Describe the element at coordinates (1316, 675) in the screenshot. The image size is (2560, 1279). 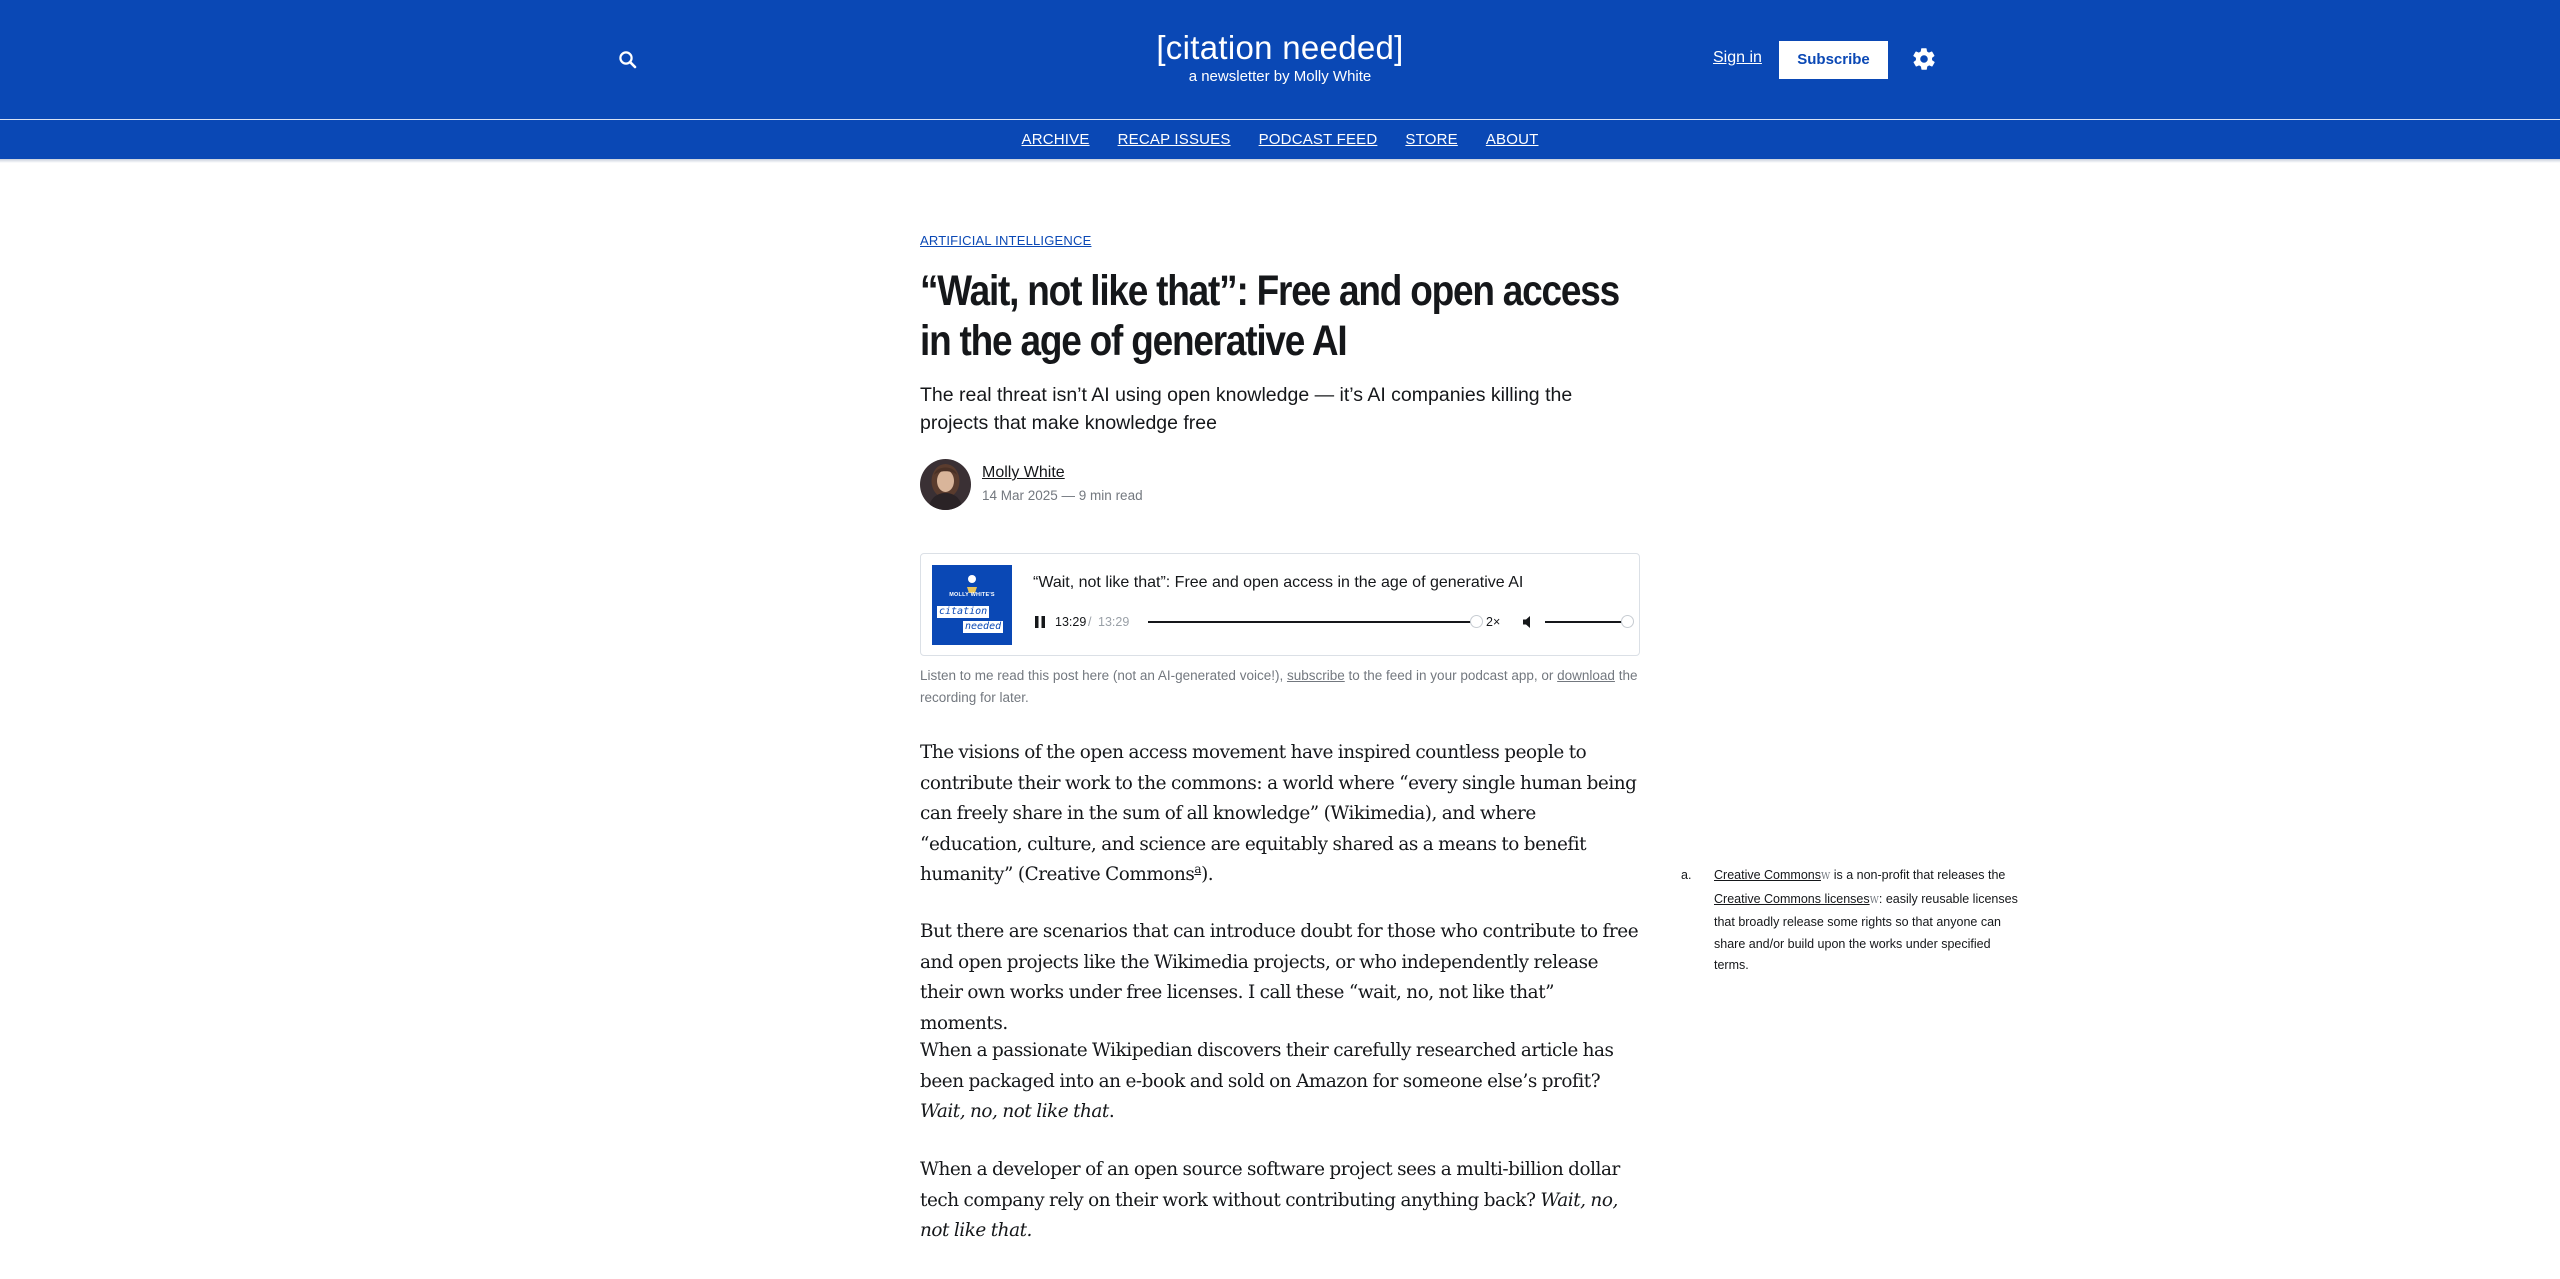
I see `subscribe-feed-link: subscribe` at that location.